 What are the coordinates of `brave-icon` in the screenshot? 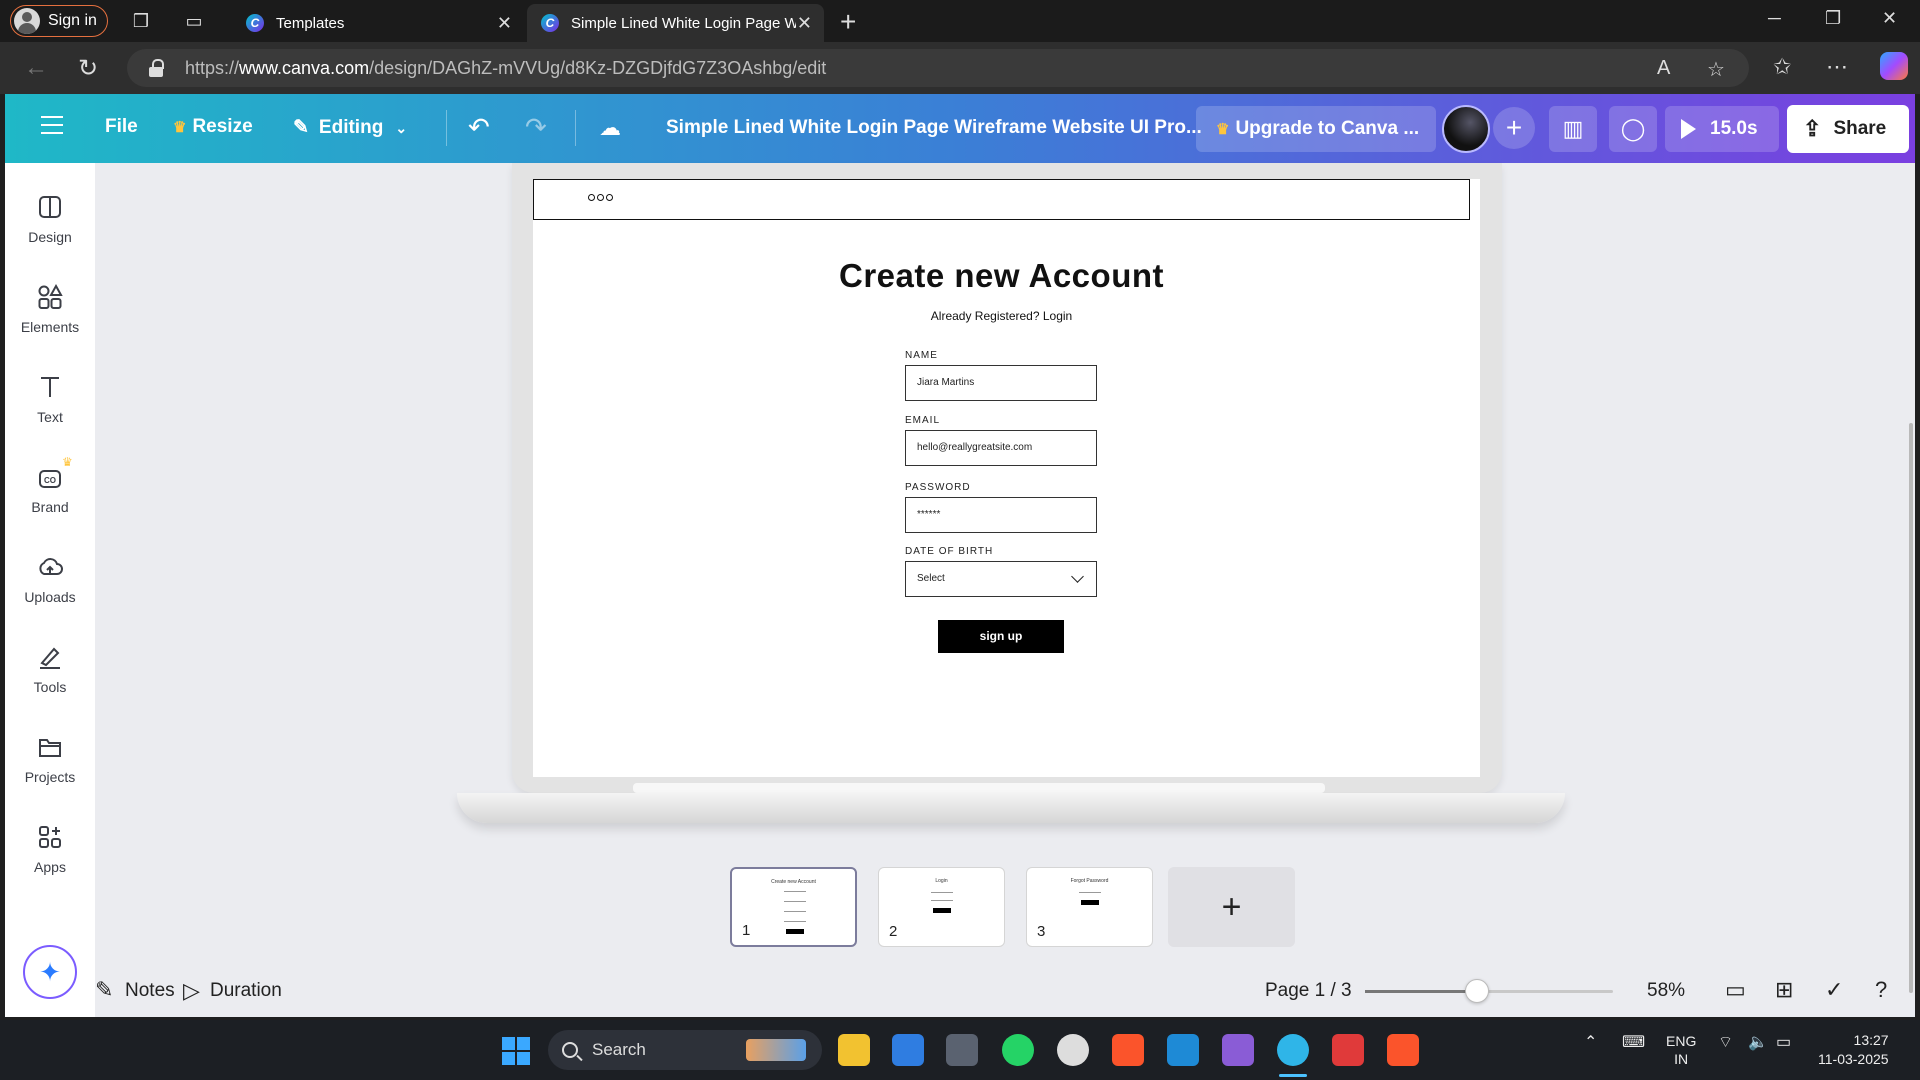 It's located at (1128, 1050).